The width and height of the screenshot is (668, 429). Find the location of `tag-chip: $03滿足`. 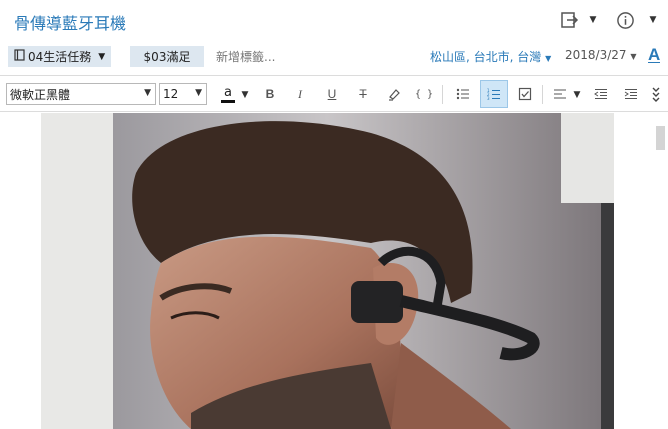

tag-chip: $03滿足 is located at coordinates (167, 56).